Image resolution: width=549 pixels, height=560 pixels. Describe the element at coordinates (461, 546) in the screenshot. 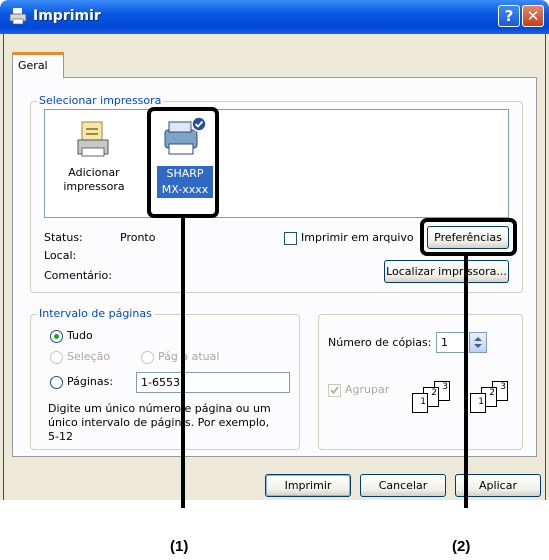

I see `callout-label-2: (2)` at that location.